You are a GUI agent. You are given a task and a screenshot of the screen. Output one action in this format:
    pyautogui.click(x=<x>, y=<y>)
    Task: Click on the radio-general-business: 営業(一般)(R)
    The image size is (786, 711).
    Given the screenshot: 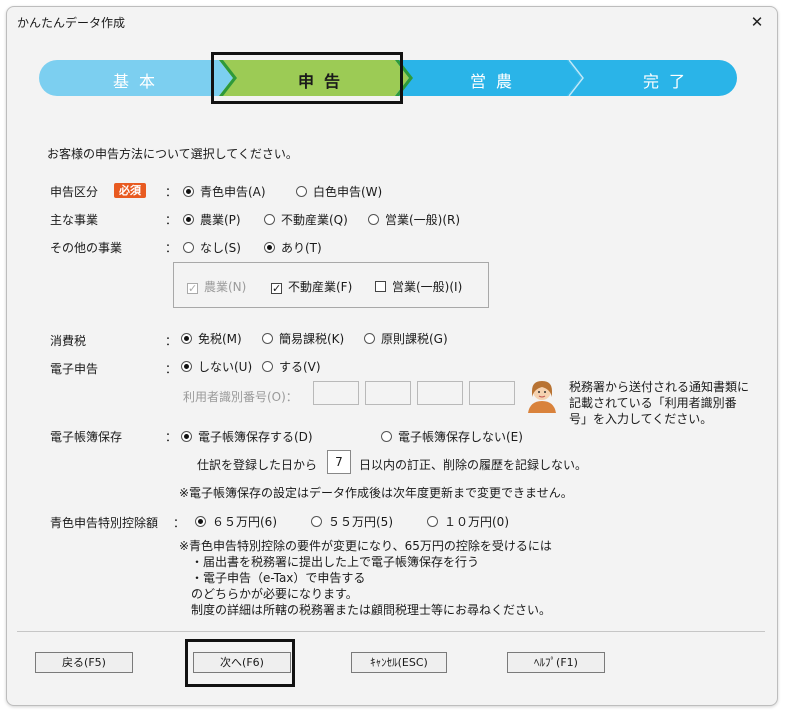 What is the action you would take?
    pyautogui.click(x=414, y=219)
    